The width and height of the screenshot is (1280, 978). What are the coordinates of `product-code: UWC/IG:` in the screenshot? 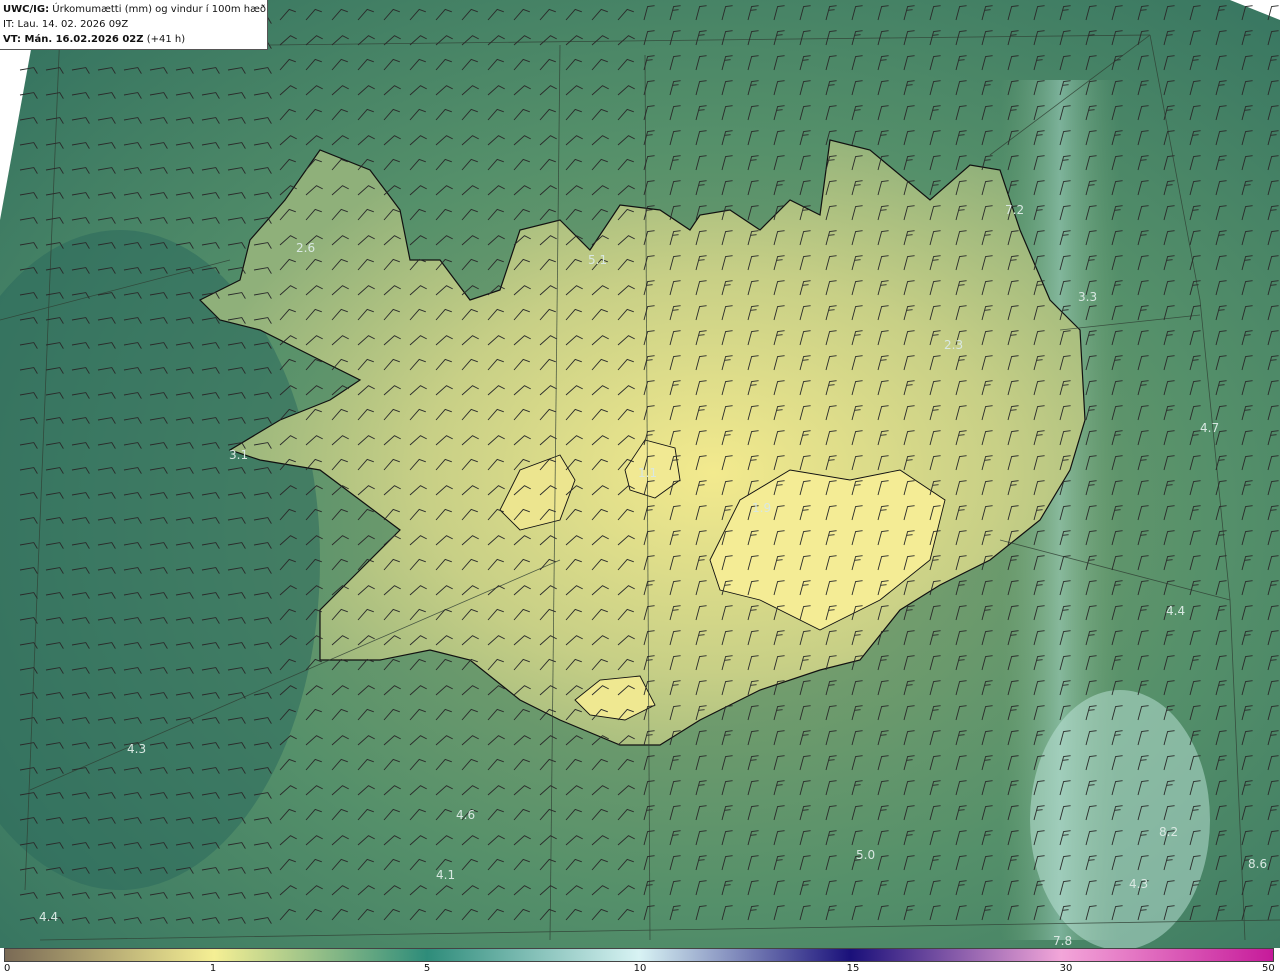 It's located at (26, 9).